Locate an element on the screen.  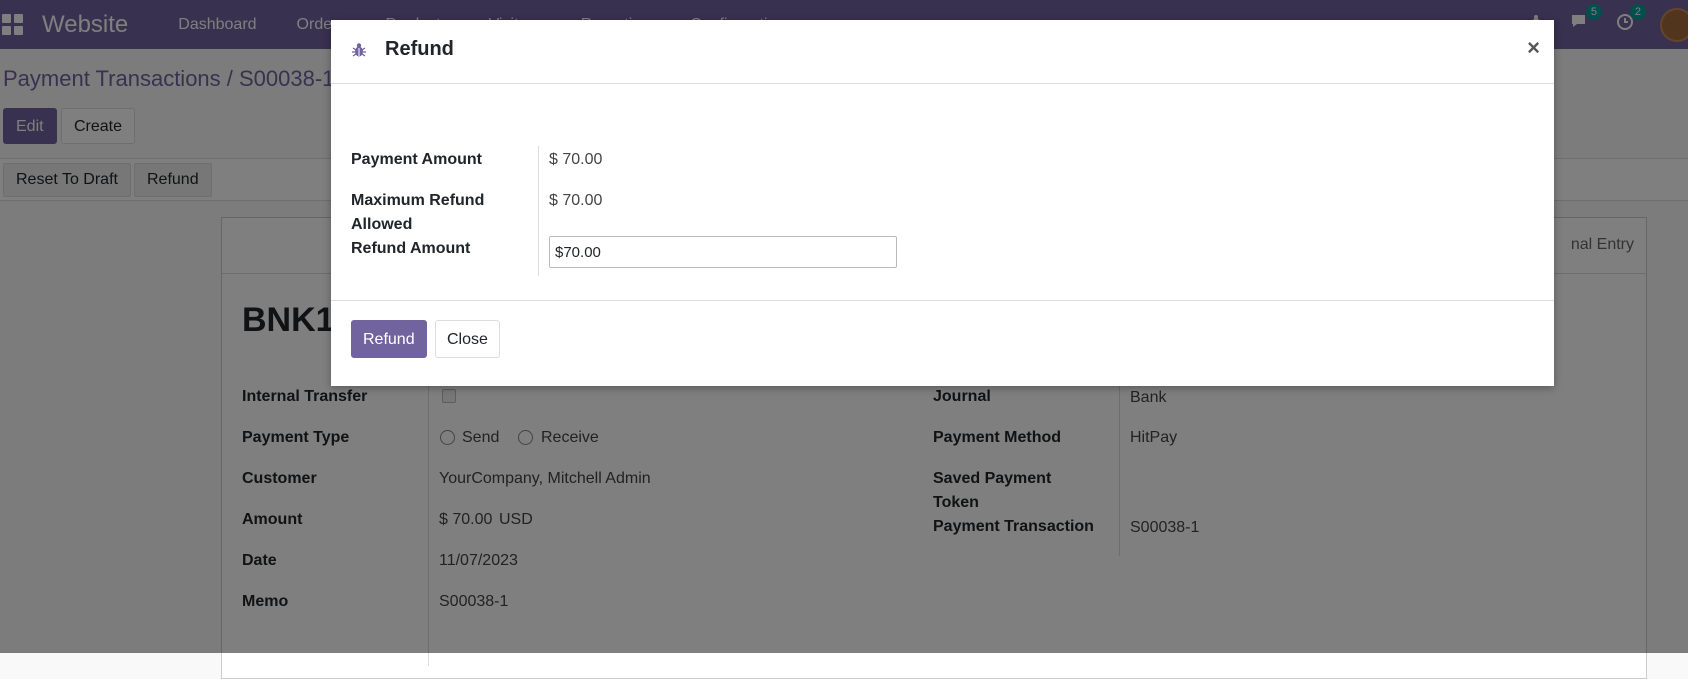
bug-icon is located at coordinates (359, 50).